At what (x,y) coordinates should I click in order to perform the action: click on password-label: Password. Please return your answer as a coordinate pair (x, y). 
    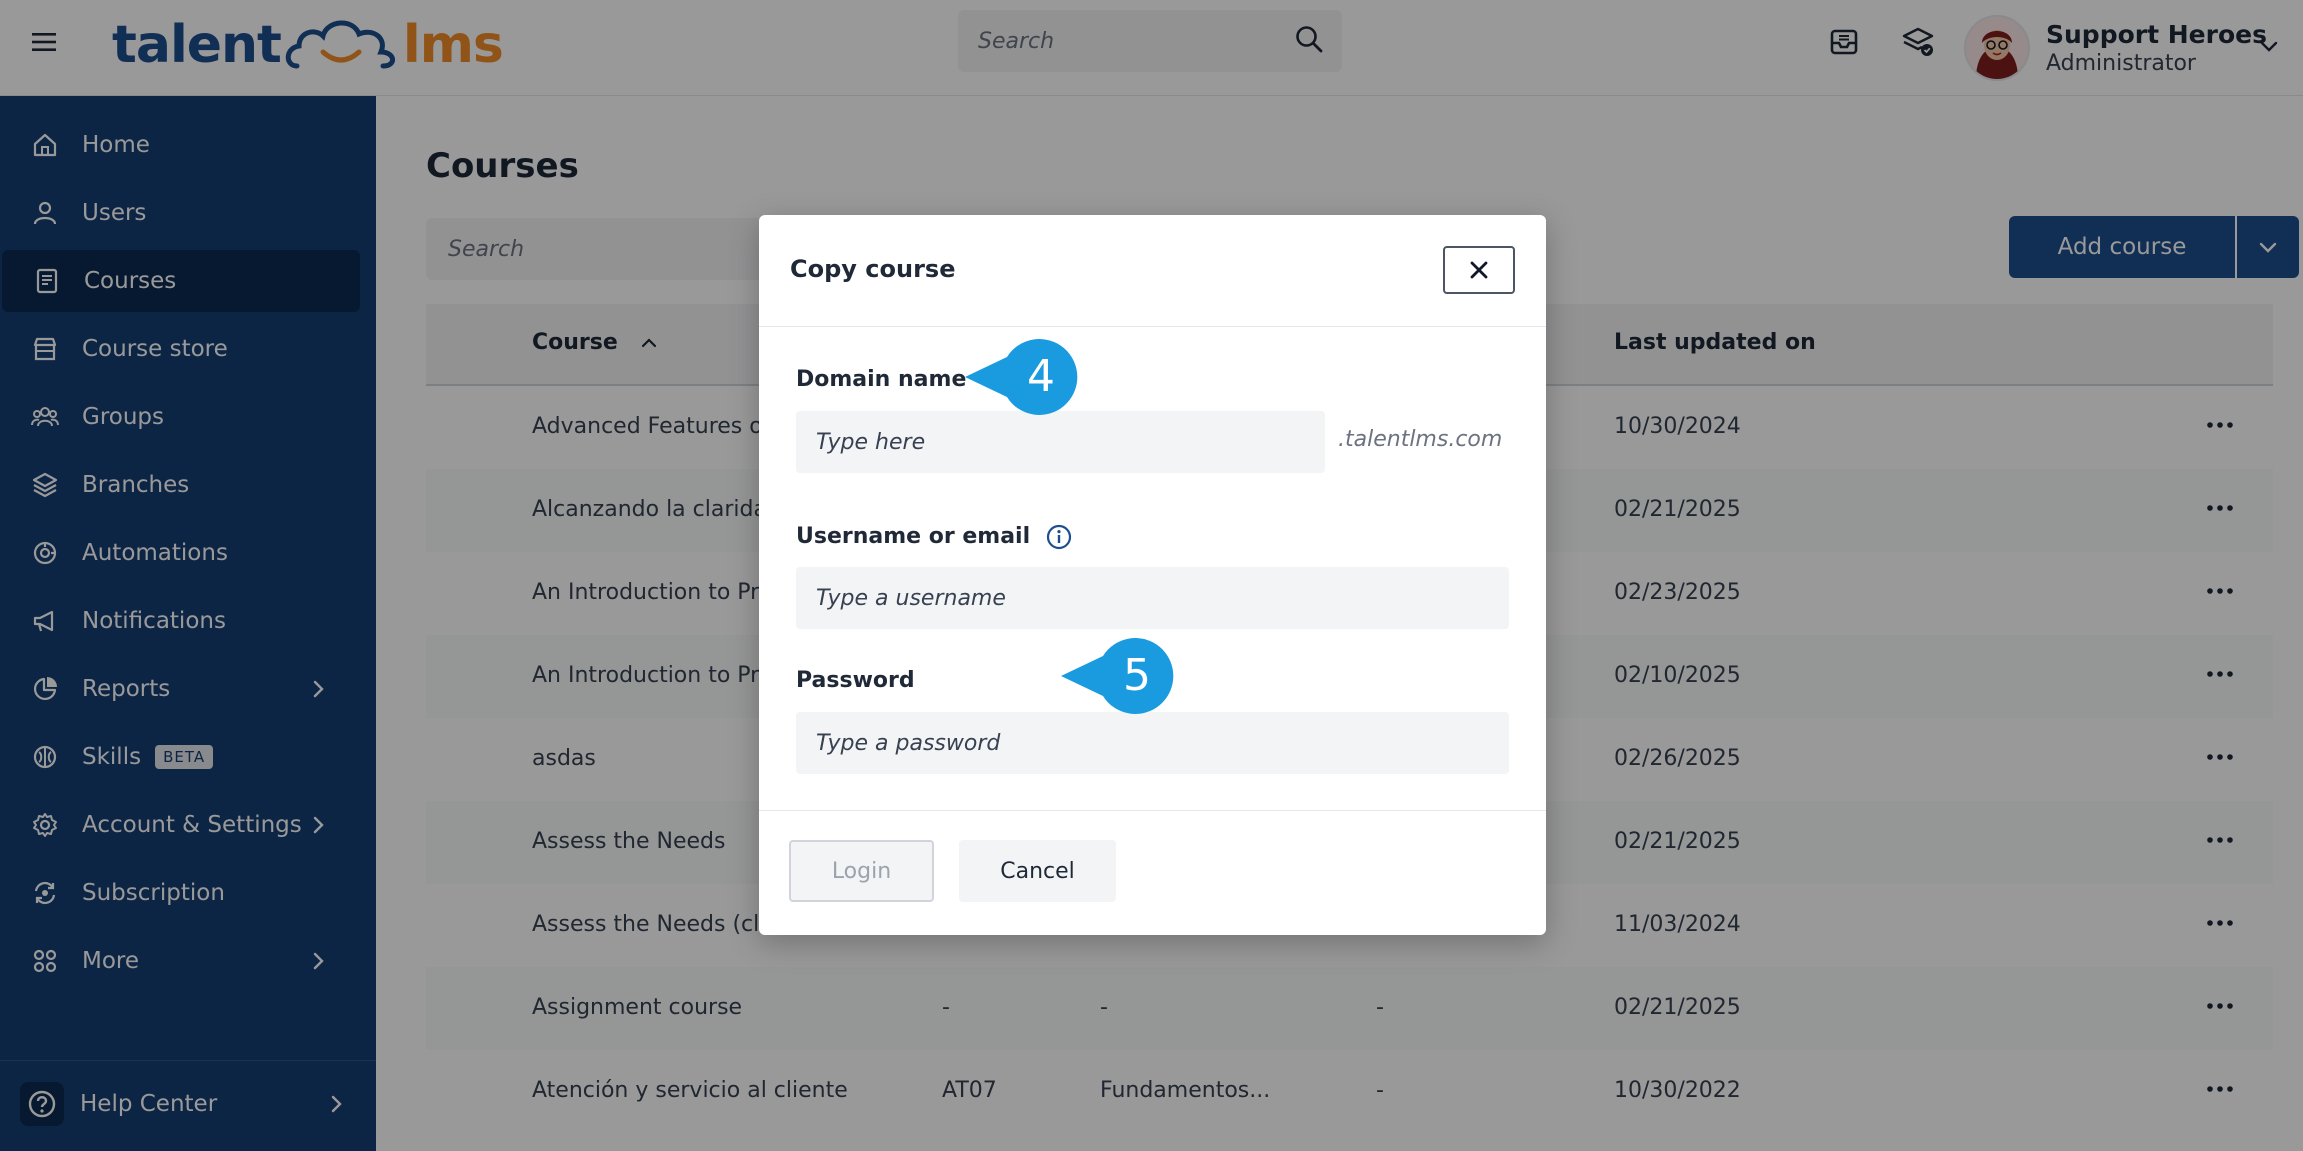
    Looking at the image, I should click on (855, 680).